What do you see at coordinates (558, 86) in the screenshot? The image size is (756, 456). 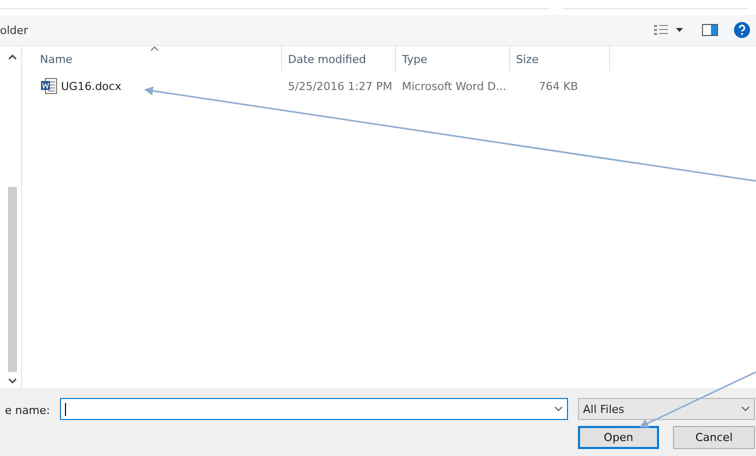 I see `file-size: 764 KB` at bounding box center [558, 86].